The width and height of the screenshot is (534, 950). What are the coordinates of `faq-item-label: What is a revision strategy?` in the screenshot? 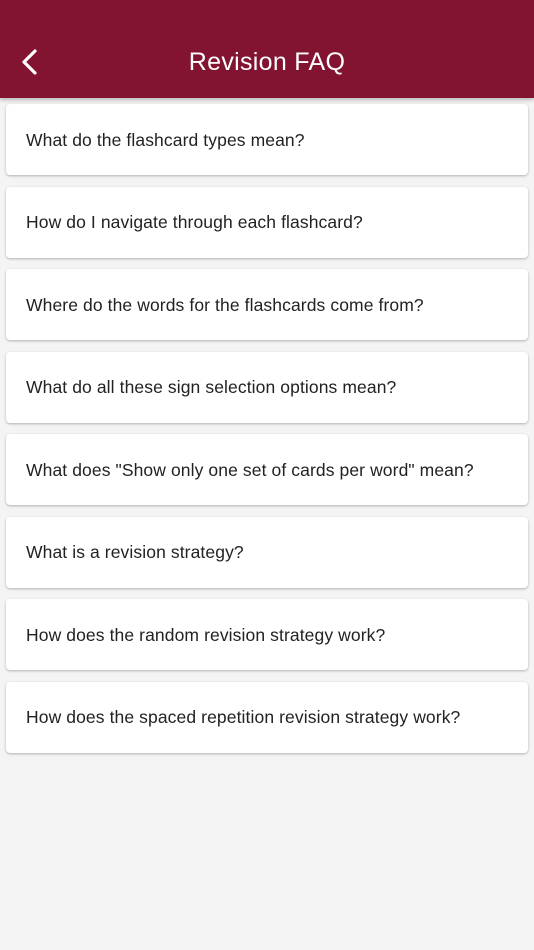 It's located at (135, 552).